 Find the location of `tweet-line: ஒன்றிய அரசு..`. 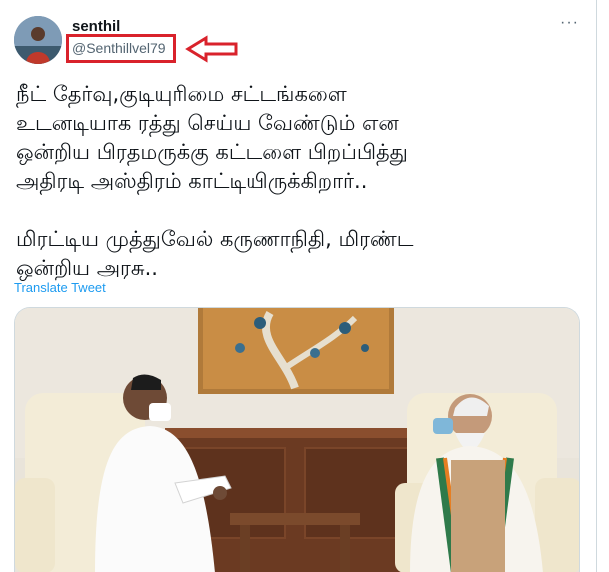

tweet-line: ஒன்றிய அரசு.. is located at coordinates (87, 268).